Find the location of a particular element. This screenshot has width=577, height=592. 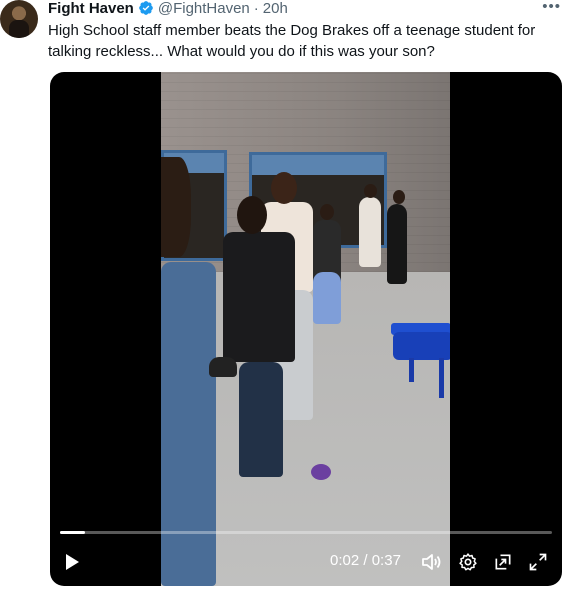

avatar is located at coordinates (19, 19).